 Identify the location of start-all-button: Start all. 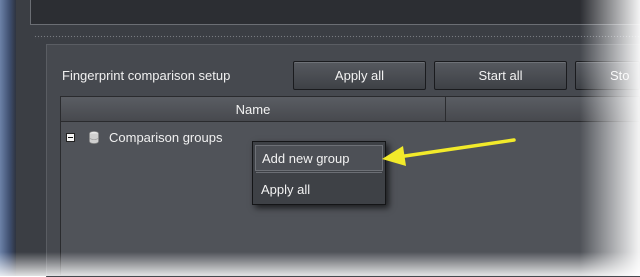
(500, 75).